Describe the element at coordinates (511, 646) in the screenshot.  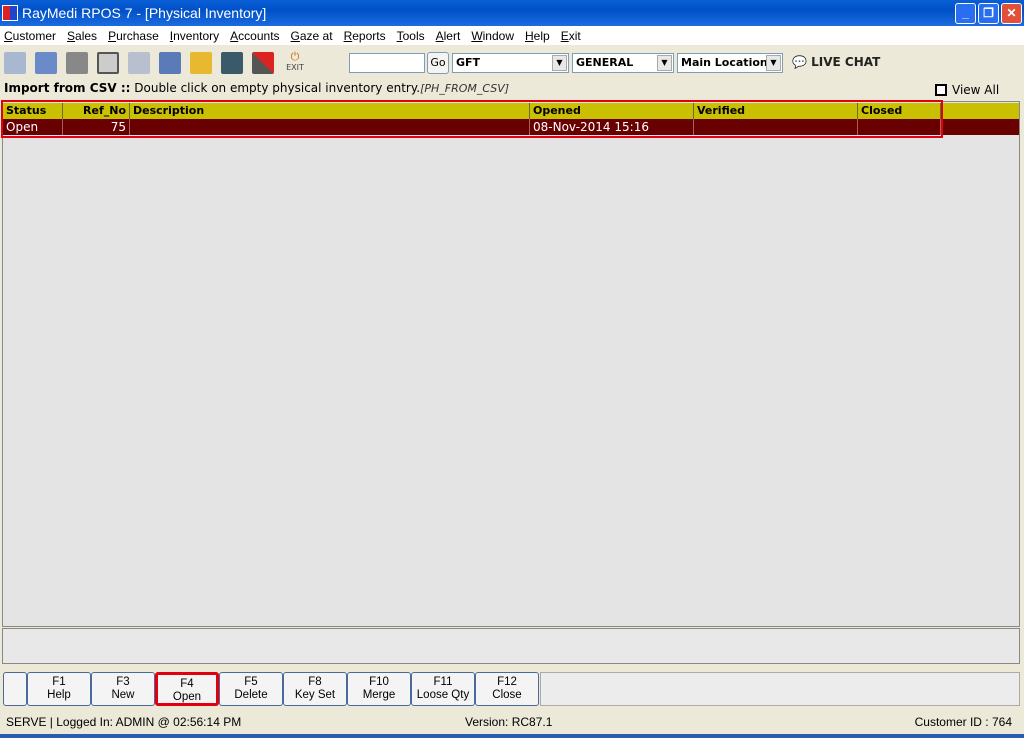
I see `detail-panel` at that location.